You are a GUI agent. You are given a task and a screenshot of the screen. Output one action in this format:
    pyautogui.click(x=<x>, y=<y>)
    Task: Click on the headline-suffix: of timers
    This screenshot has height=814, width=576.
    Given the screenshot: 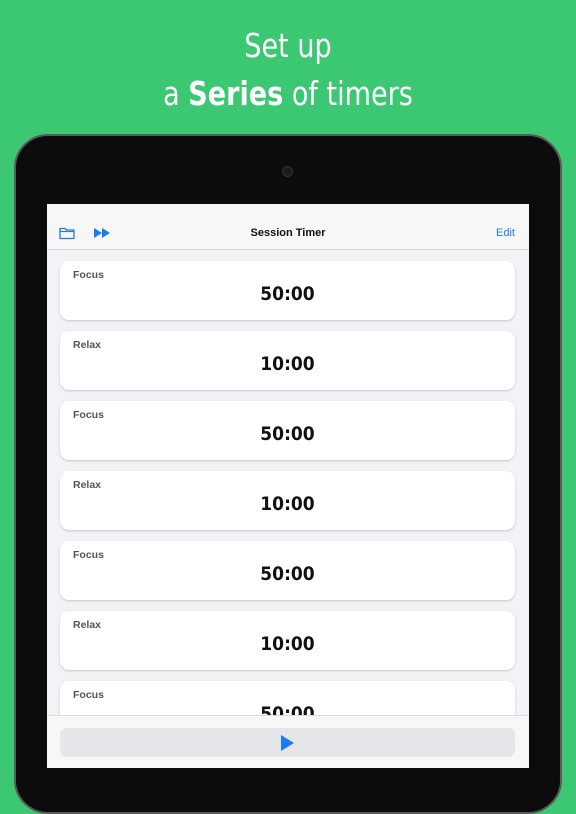 What is the action you would take?
    pyautogui.click(x=348, y=93)
    